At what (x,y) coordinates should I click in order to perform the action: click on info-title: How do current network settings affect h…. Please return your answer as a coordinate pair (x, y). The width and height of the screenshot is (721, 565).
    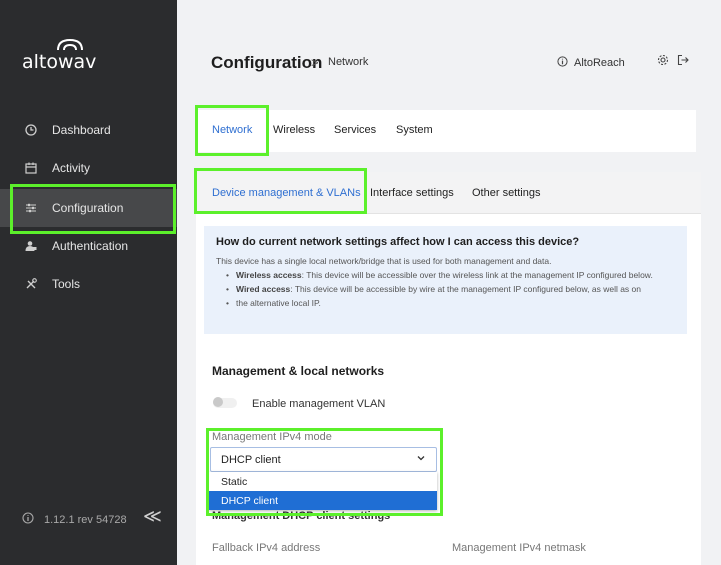
    Looking at the image, I should click on (398, 242).